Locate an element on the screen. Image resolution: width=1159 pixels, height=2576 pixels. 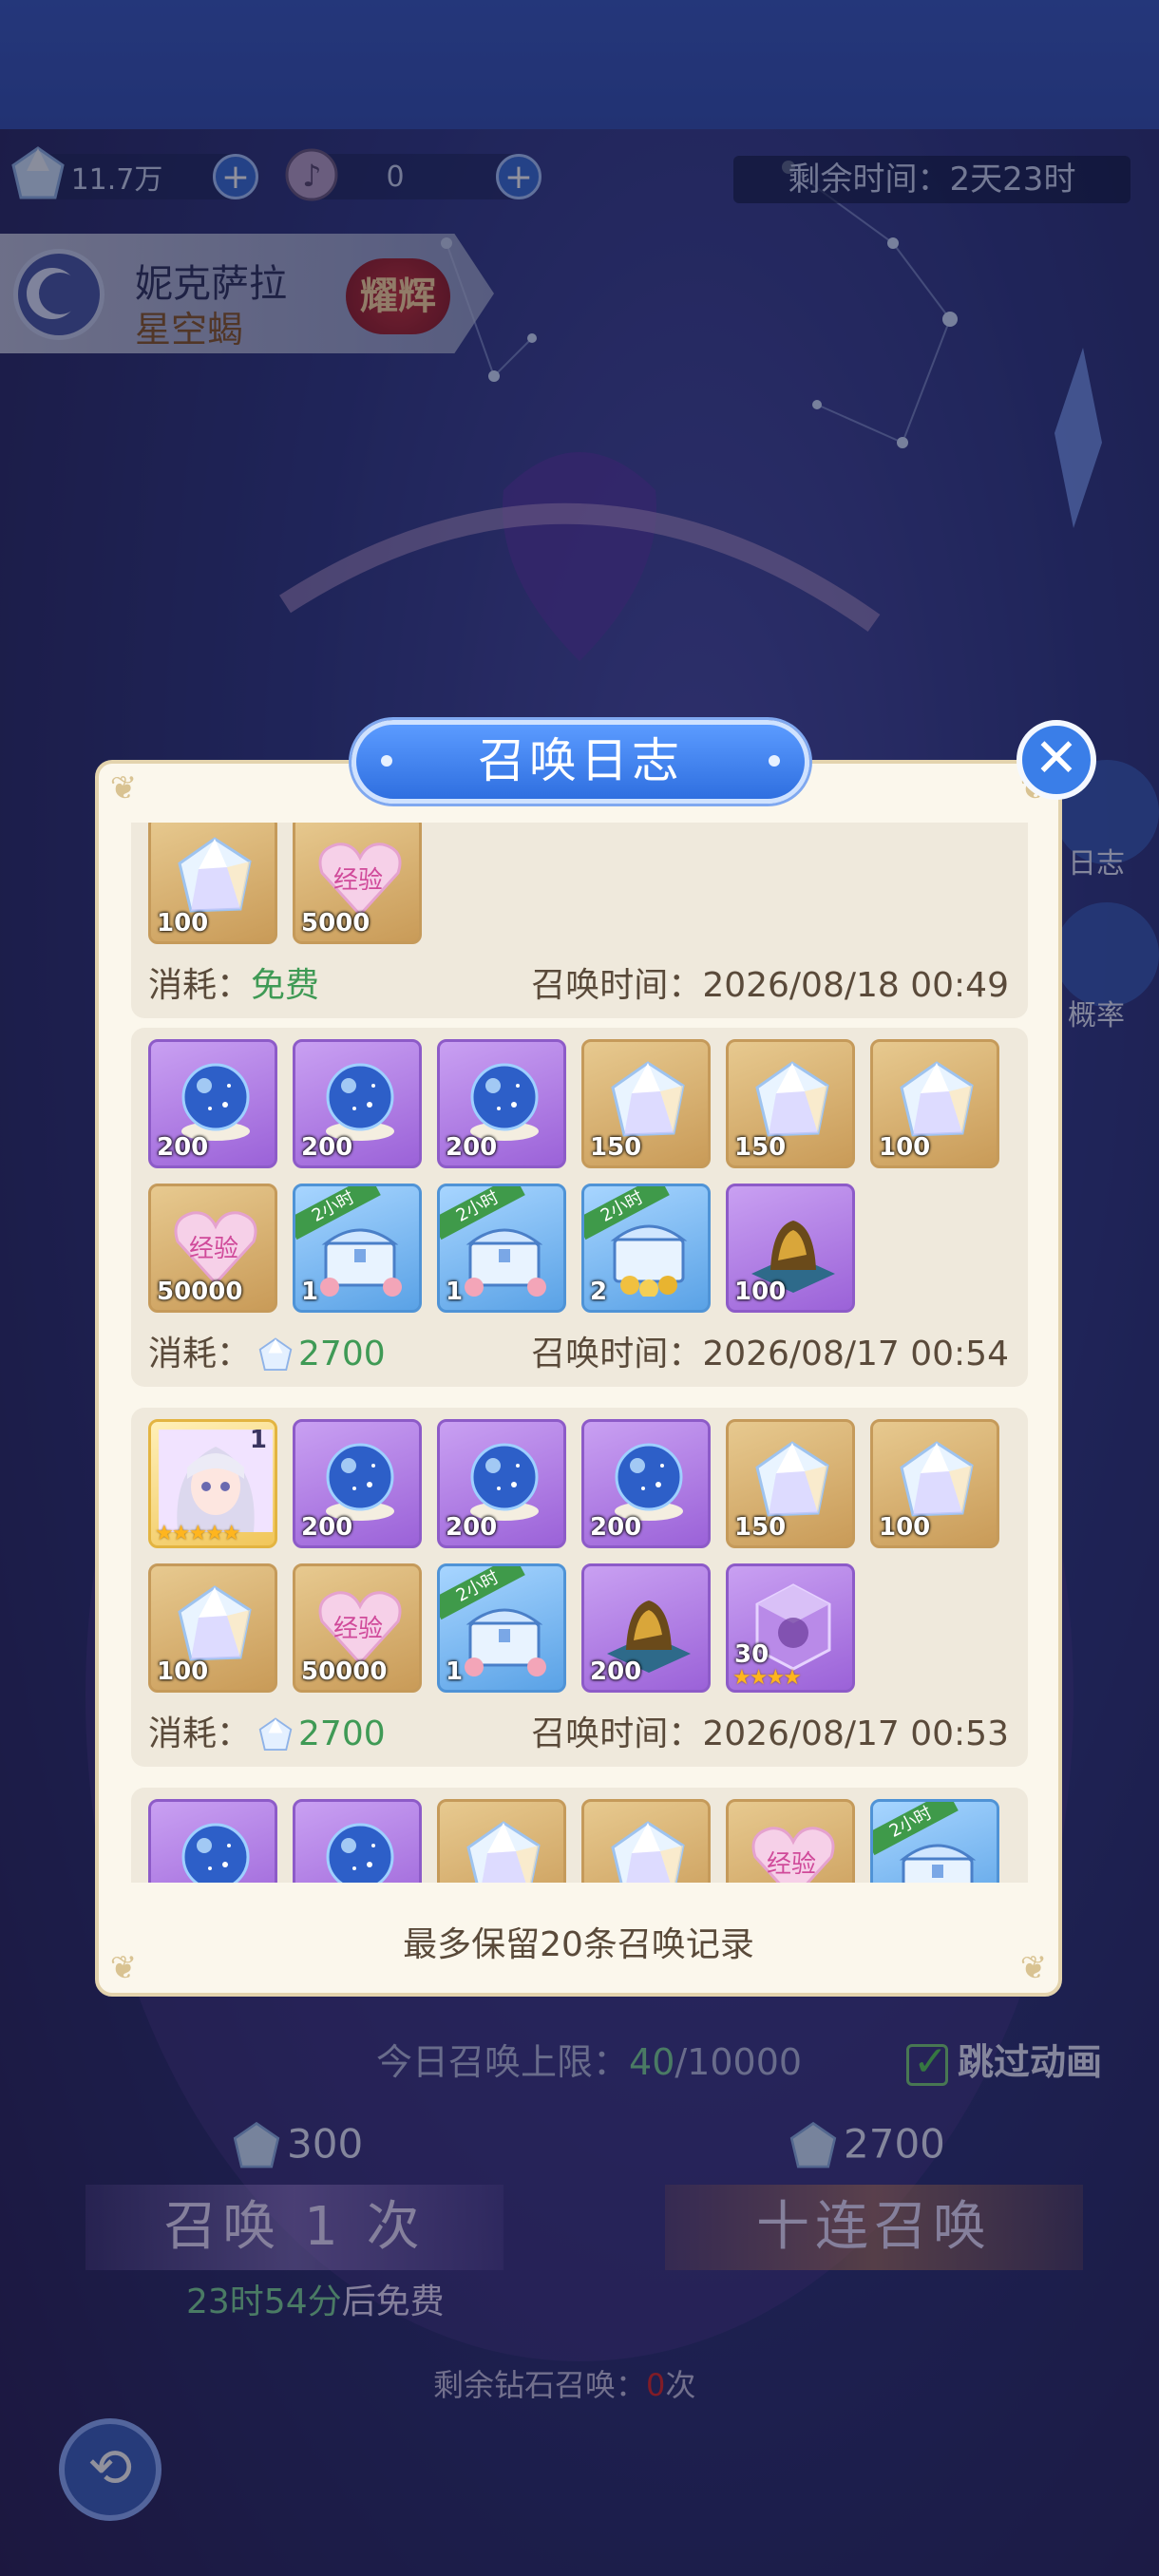
gold-chest-icon is located at coordinates (649, 1260).